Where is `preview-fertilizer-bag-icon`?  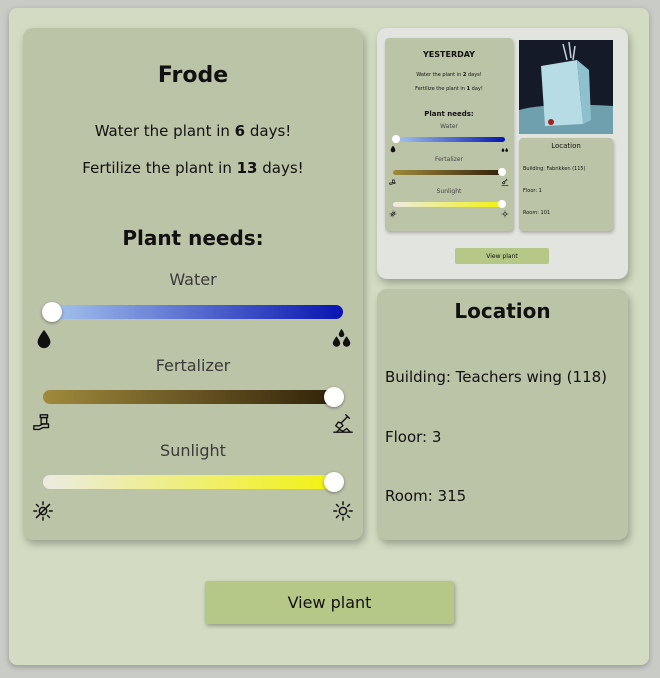
preview-fertilizer-bag-icon is located at coordinates (392, 182).